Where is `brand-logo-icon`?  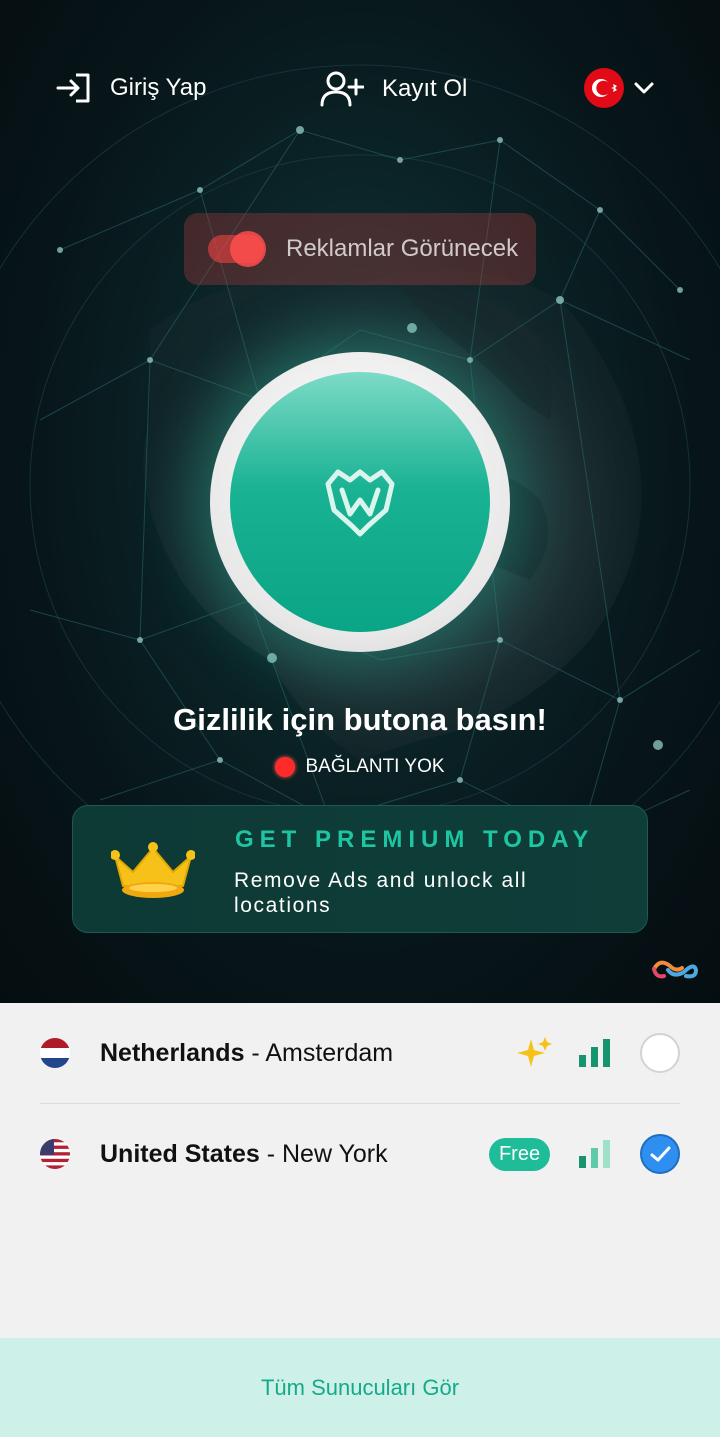 brand-logo-icon is located at coordinates (675, 969).